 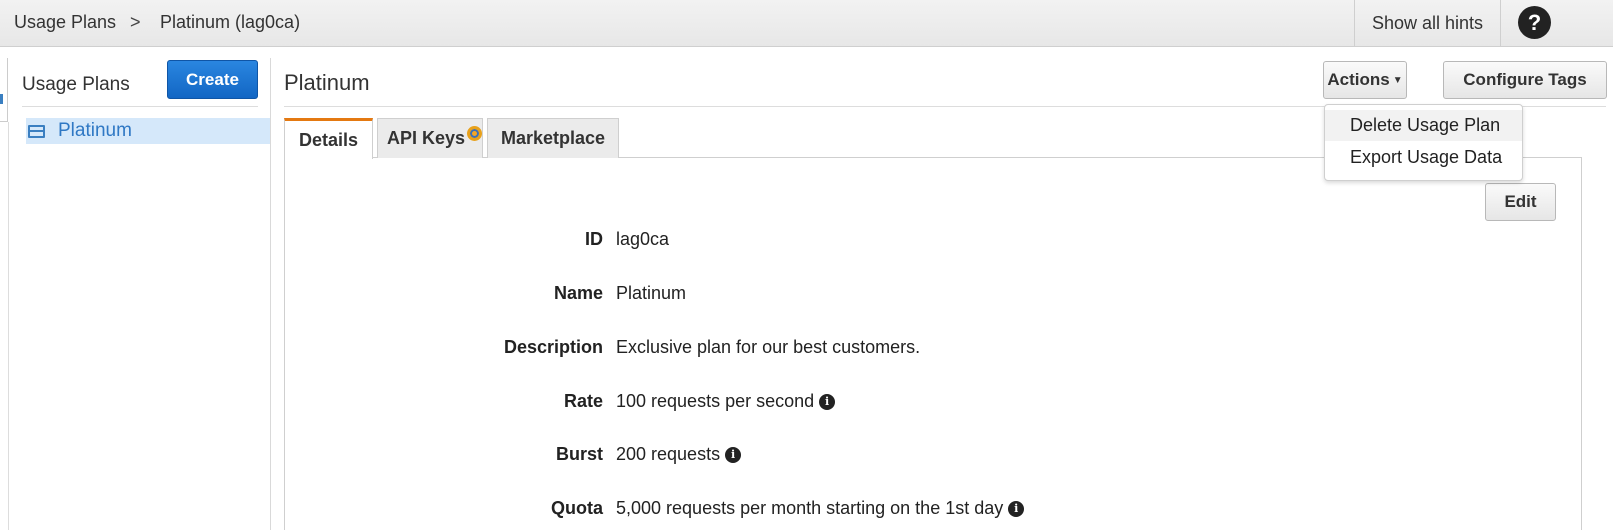 I want to click on help-icon: ?, so click(x=1534, y=22).